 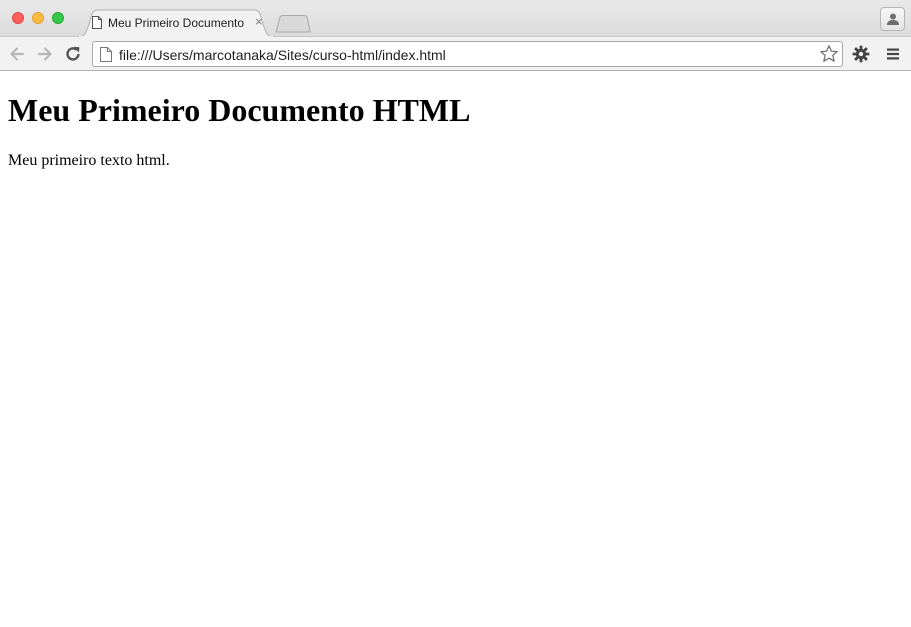 I want to click on profile-icon, so click(x=893, y=19).